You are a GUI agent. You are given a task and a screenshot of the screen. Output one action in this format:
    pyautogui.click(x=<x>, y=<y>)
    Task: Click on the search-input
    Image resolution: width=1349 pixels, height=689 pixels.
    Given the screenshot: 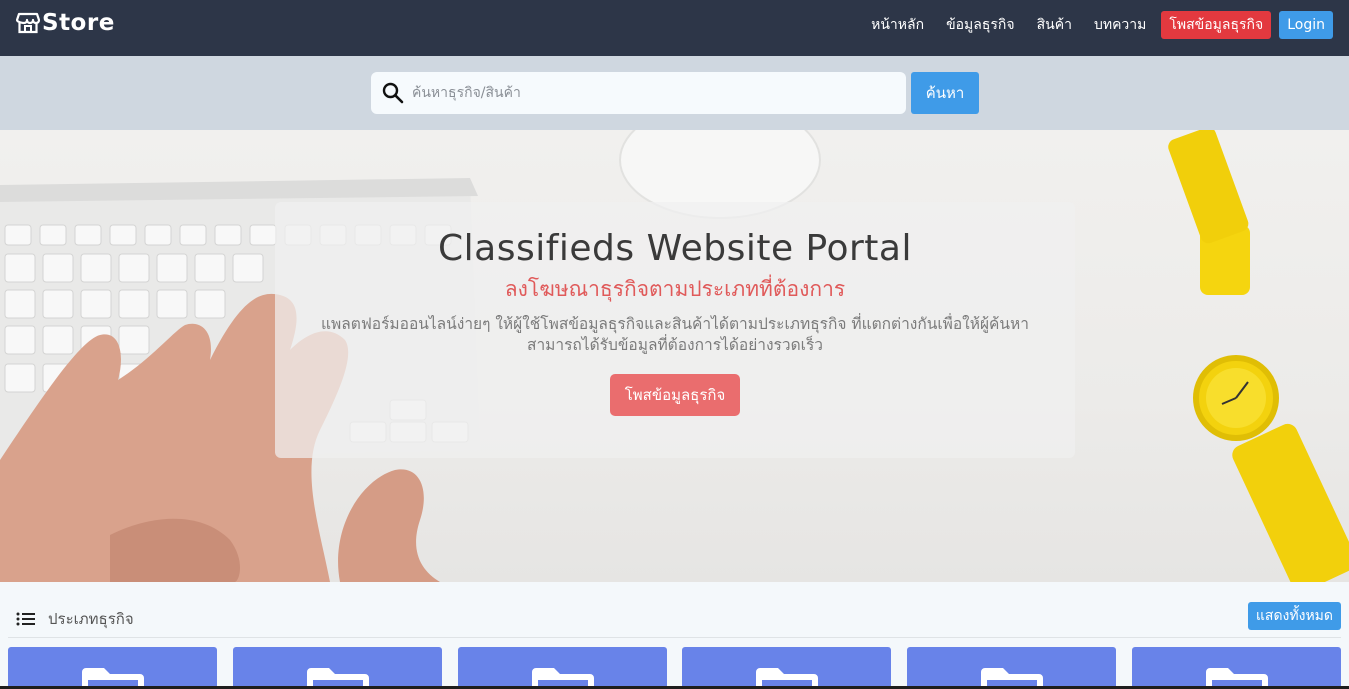 What is the action you would take?
    pyautogui.click(x=652, y=93)
    